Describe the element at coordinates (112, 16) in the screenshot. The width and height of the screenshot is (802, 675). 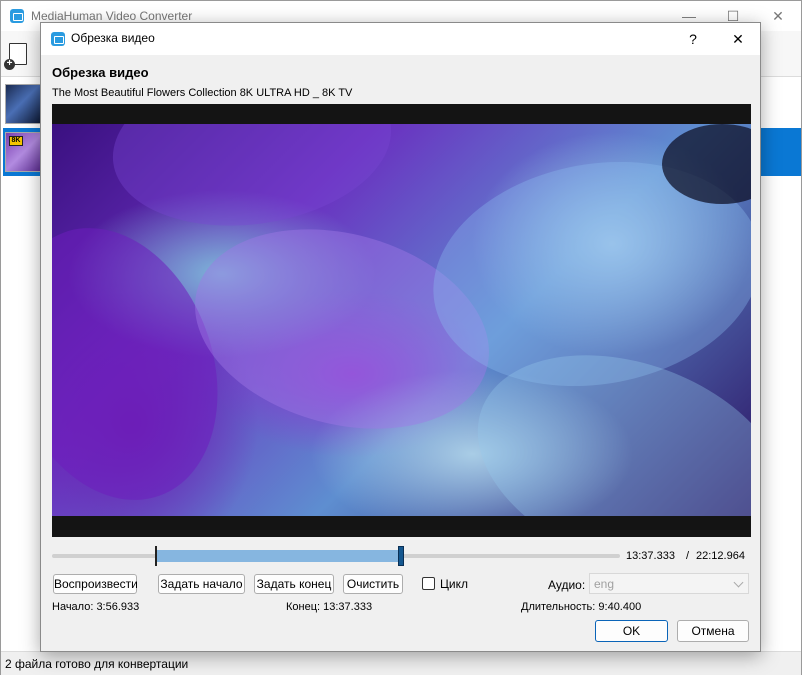
I see `main-window-title: MediaHuman Video Converter` at that location.